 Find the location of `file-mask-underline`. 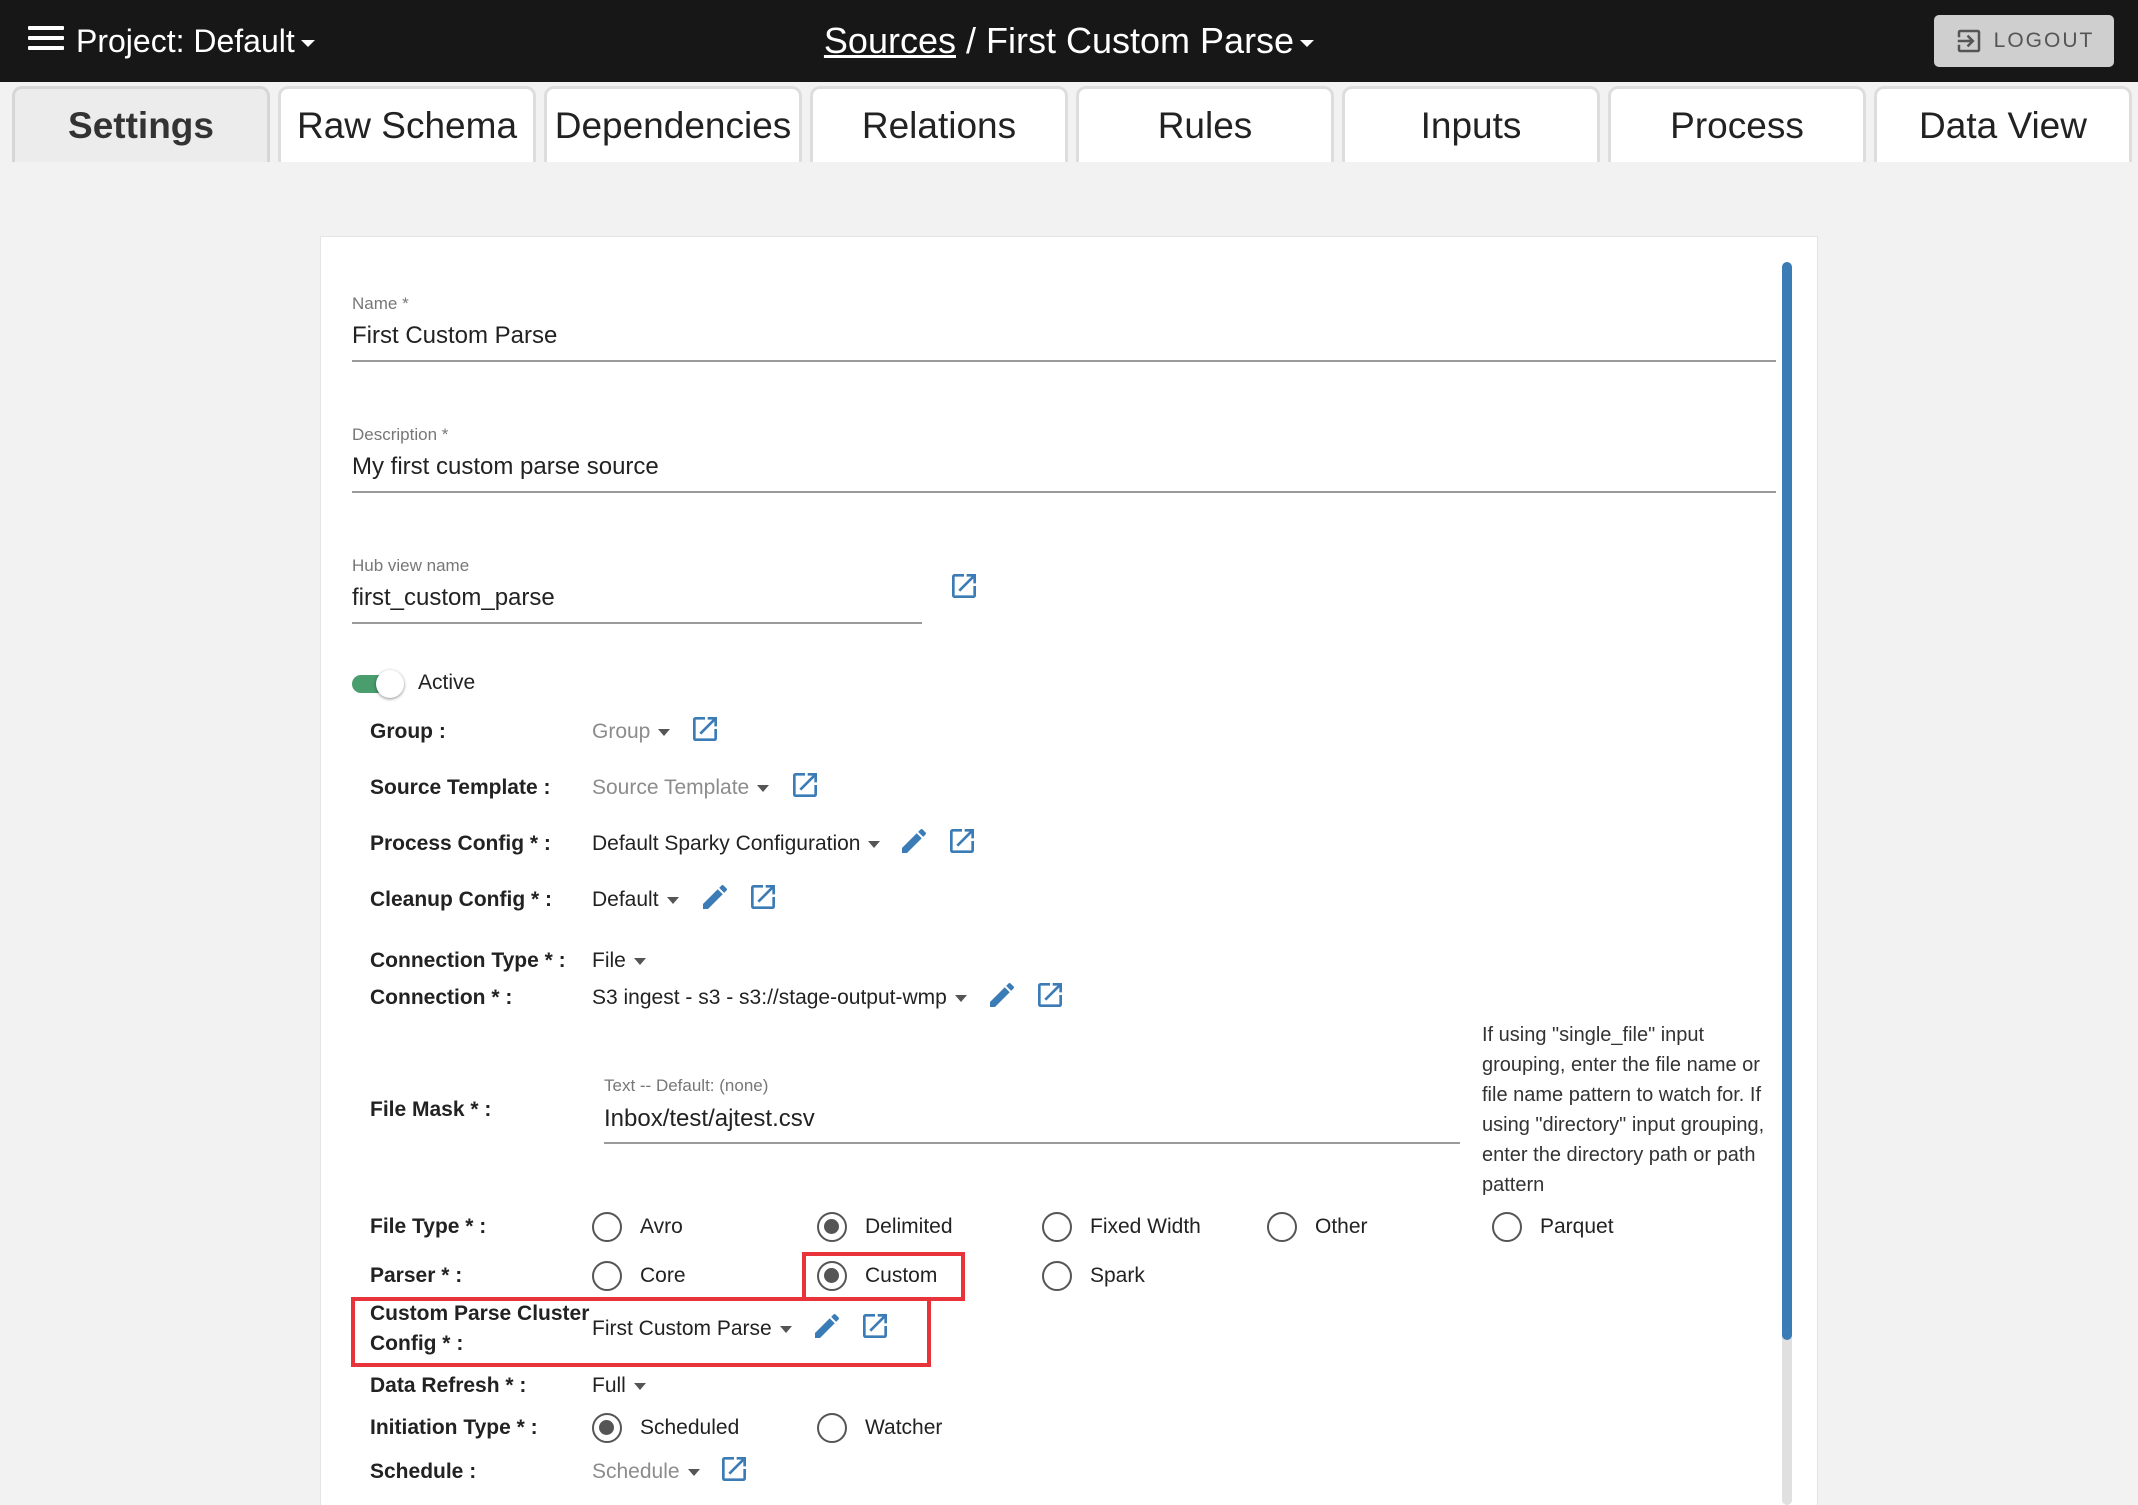

file-mask-underline is located at coordinates (1032, 1143).